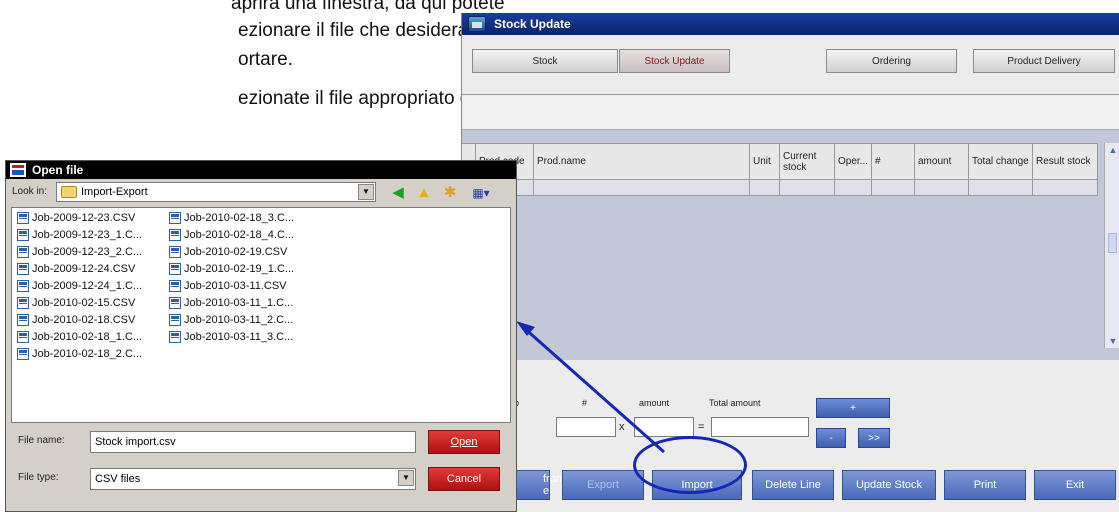  What do you see at coordinates (228, 252) in the screenshot?
I see `list-item: Job-2010-02-19.CSV` at bounding box center [228, 252].